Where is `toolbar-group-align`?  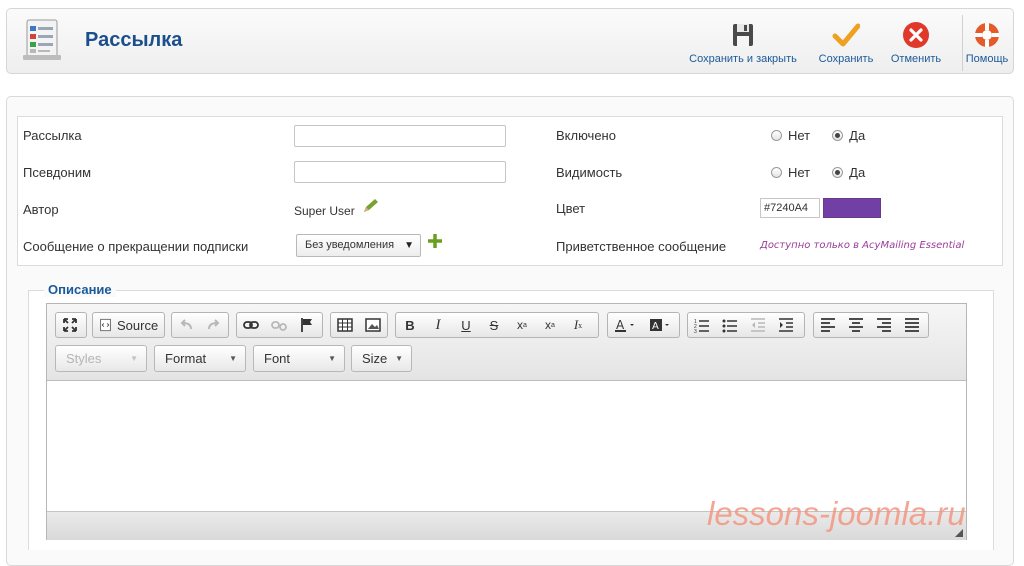
toolbar-group-align is located at coordinates (871, 325).